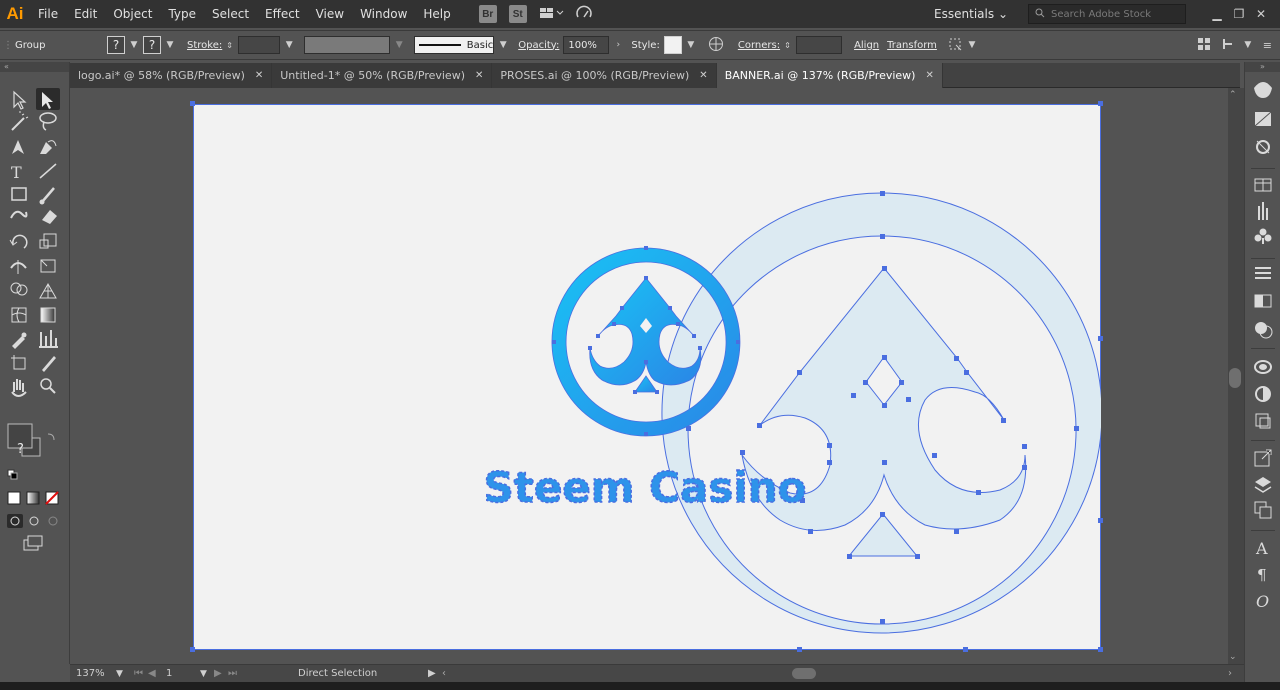 The height and width of the screenshot is (690, 1280). I want to click on fill-stroke-control-icon, so click(24, 440).